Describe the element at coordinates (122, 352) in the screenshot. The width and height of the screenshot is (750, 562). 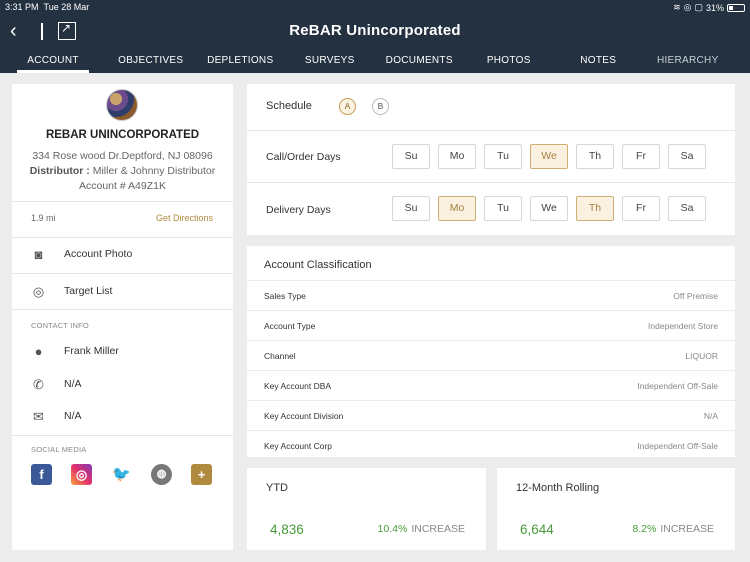
I see `contact-name-row: ● Frank Miller` at that location.